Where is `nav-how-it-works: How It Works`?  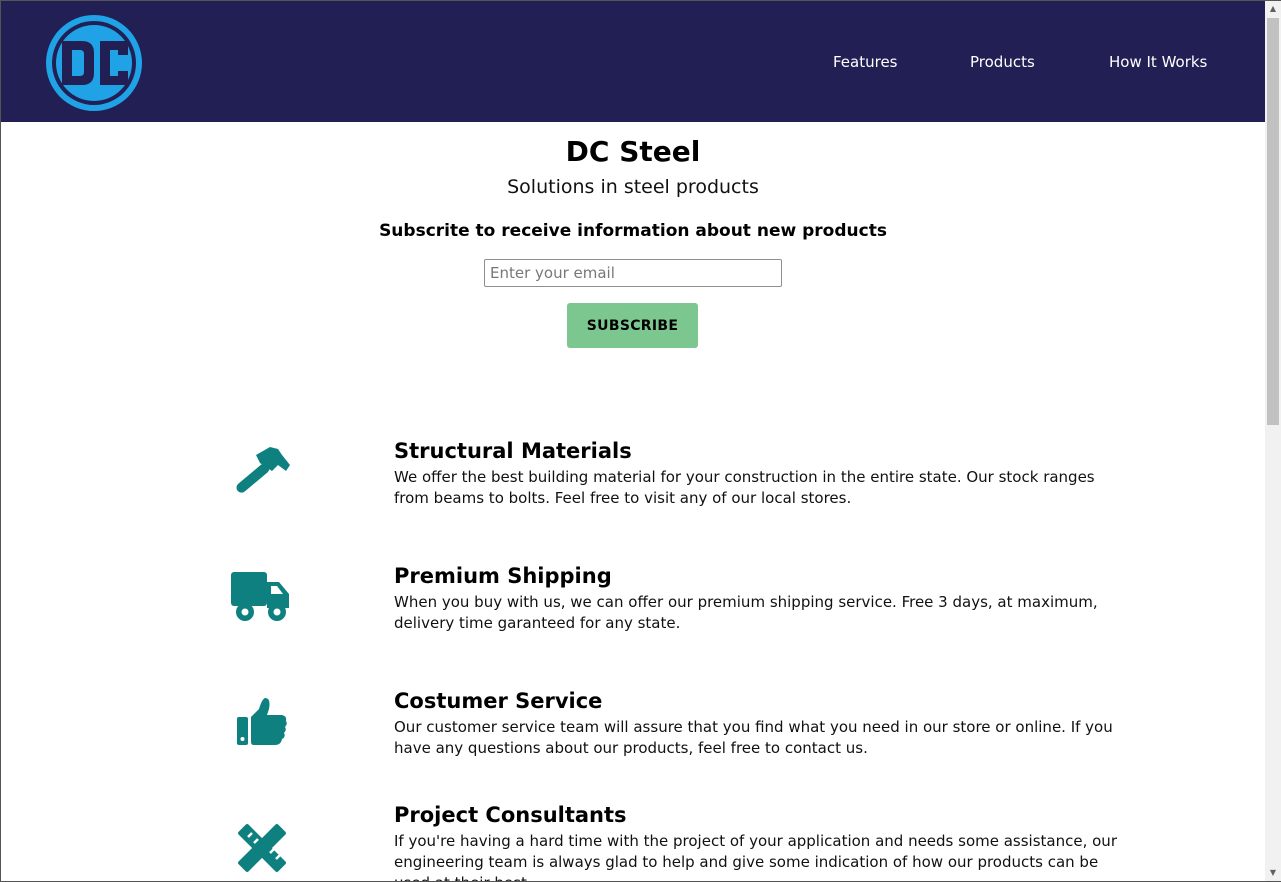 nav-how-it-works: How It Works is located at coordinates (1158, 62).